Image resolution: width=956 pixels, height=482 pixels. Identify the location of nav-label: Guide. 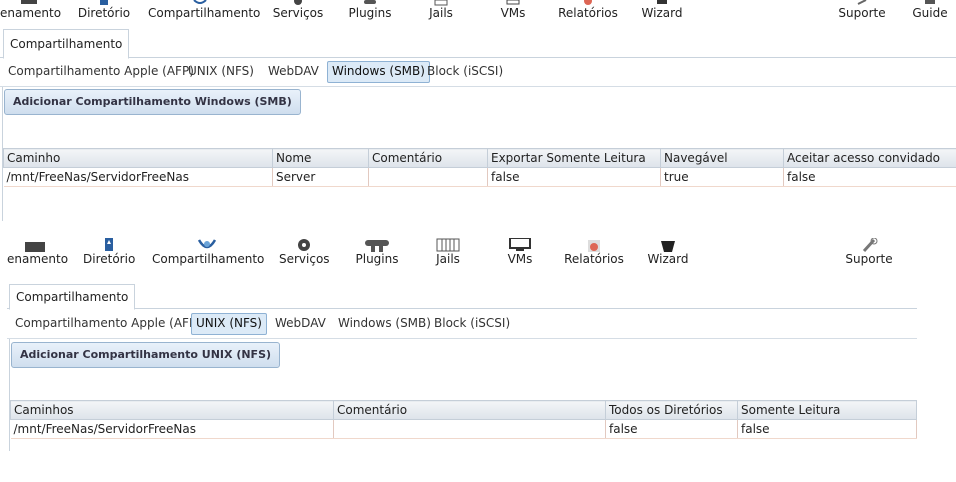
(930, 13).